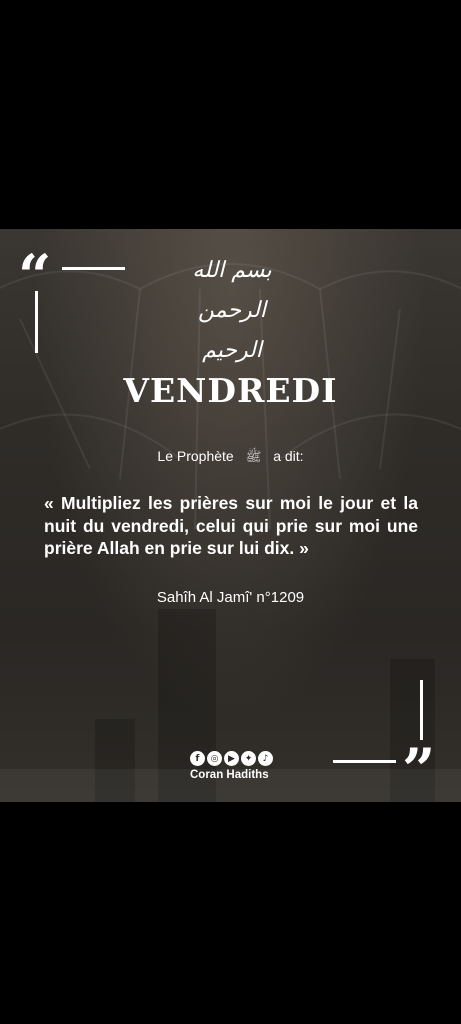  Describe the element at coordinates (232, 310) in the screenshot. I see `basmala-calligraphy: بسم الله الرحمن الرحيم` at that location.